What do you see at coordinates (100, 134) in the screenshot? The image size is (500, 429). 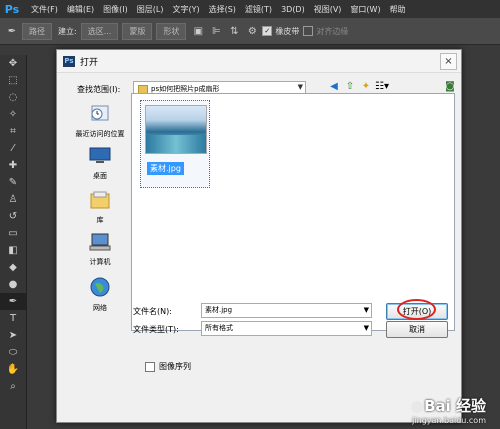 I see `place-label-recent: 最近访问的位置` at bounding box center [100, 134].